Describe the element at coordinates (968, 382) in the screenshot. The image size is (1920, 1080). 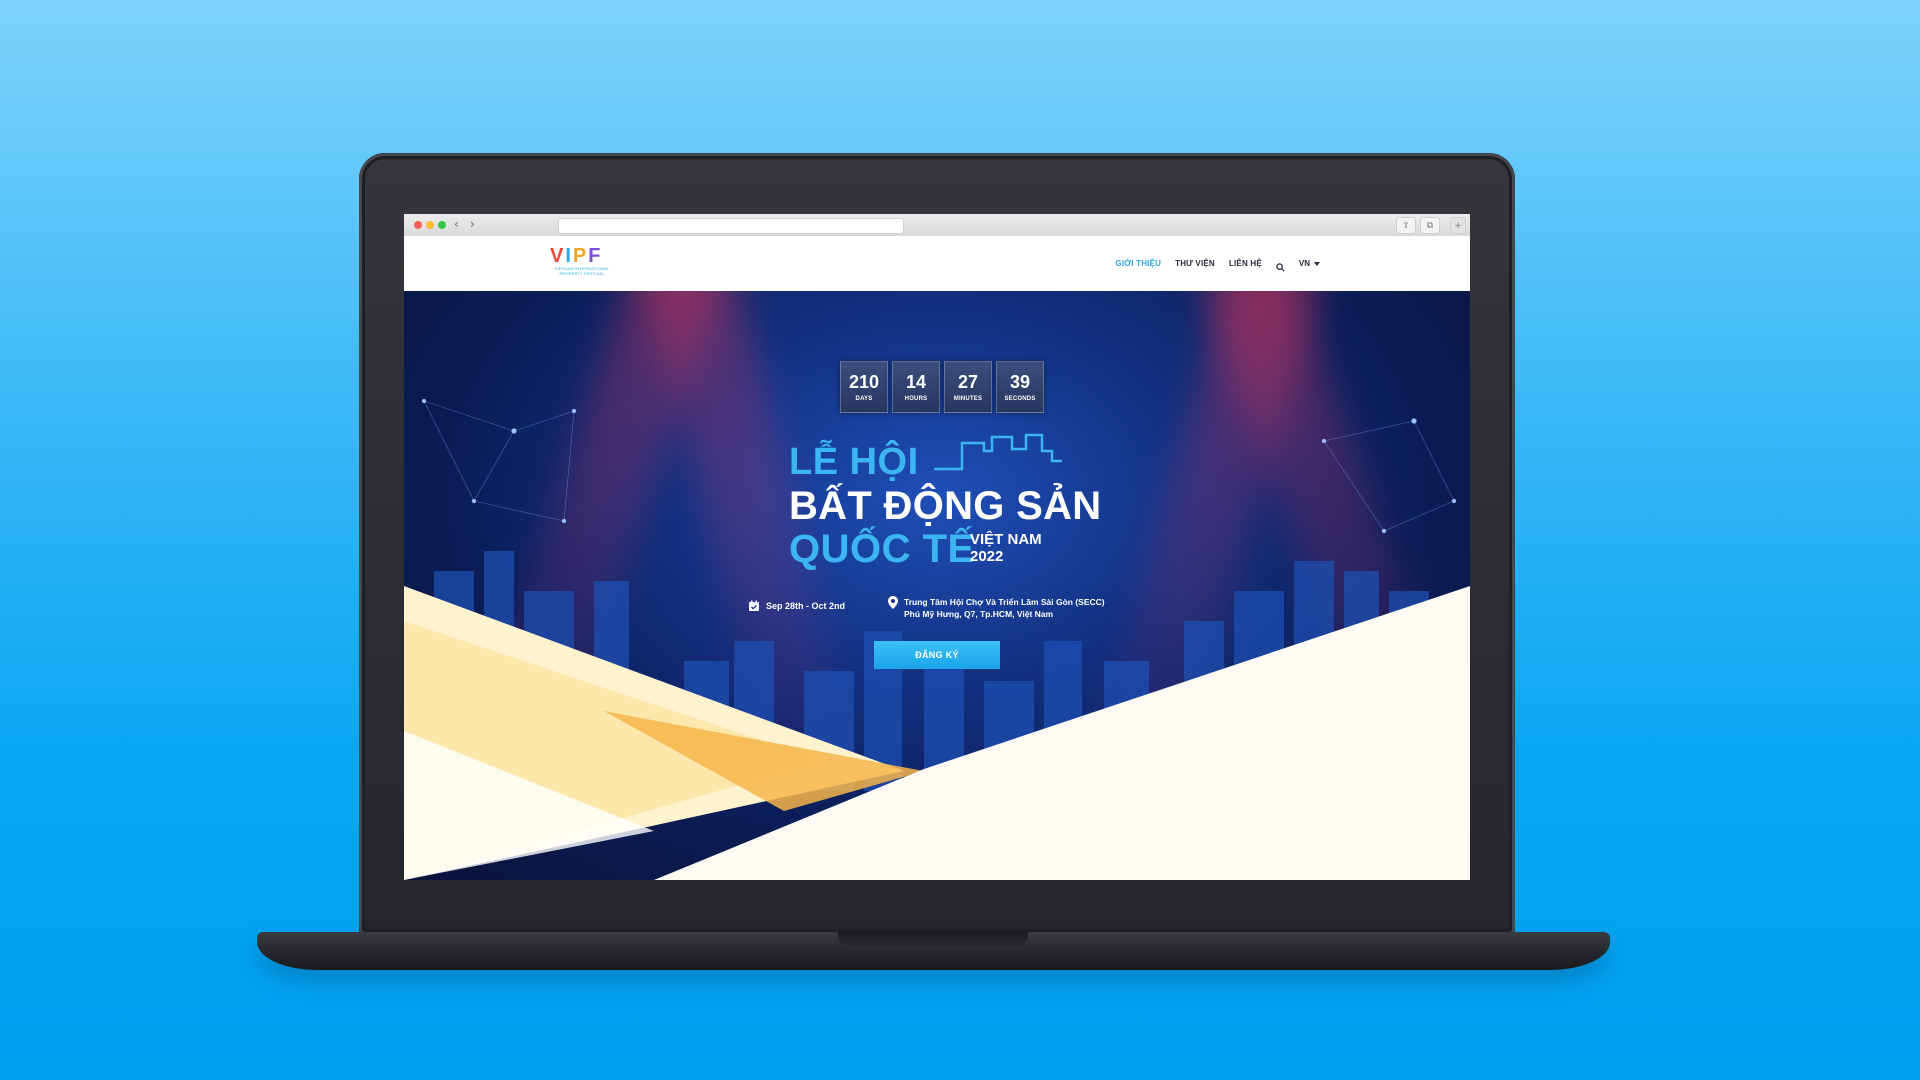
I see `countdown-value: 27` at that location.